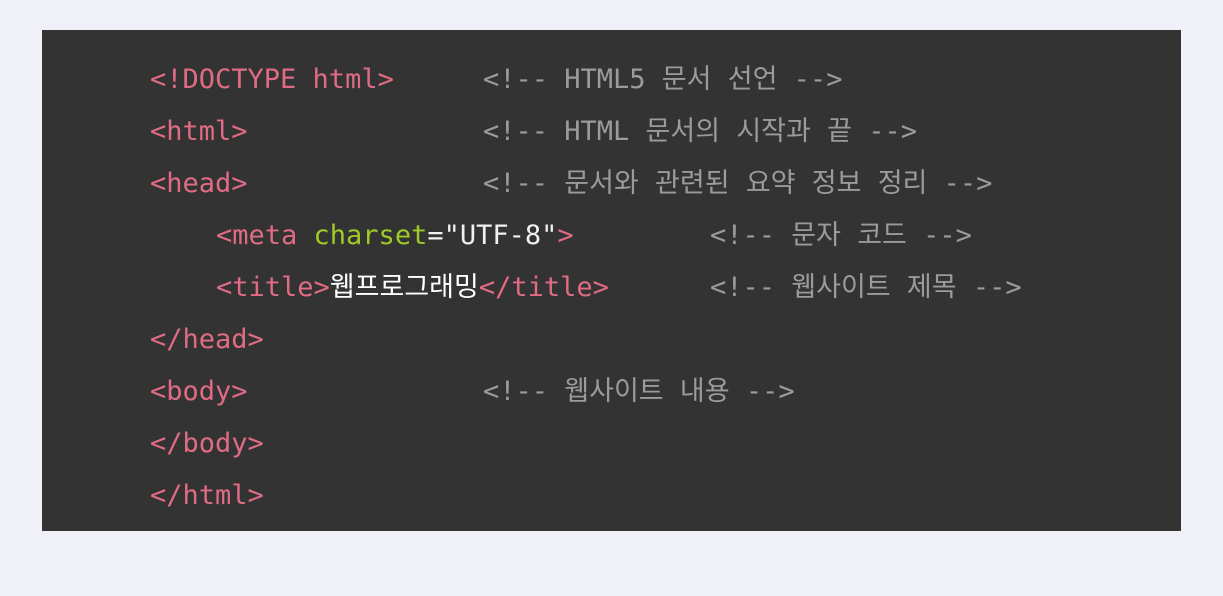 The height and width of the screenshot is (596, 1223). Describe the element at coordinates (866, 287) in the screenshot. I see `comment-title: <!-- 웹사이트 제목 -->` at that location.